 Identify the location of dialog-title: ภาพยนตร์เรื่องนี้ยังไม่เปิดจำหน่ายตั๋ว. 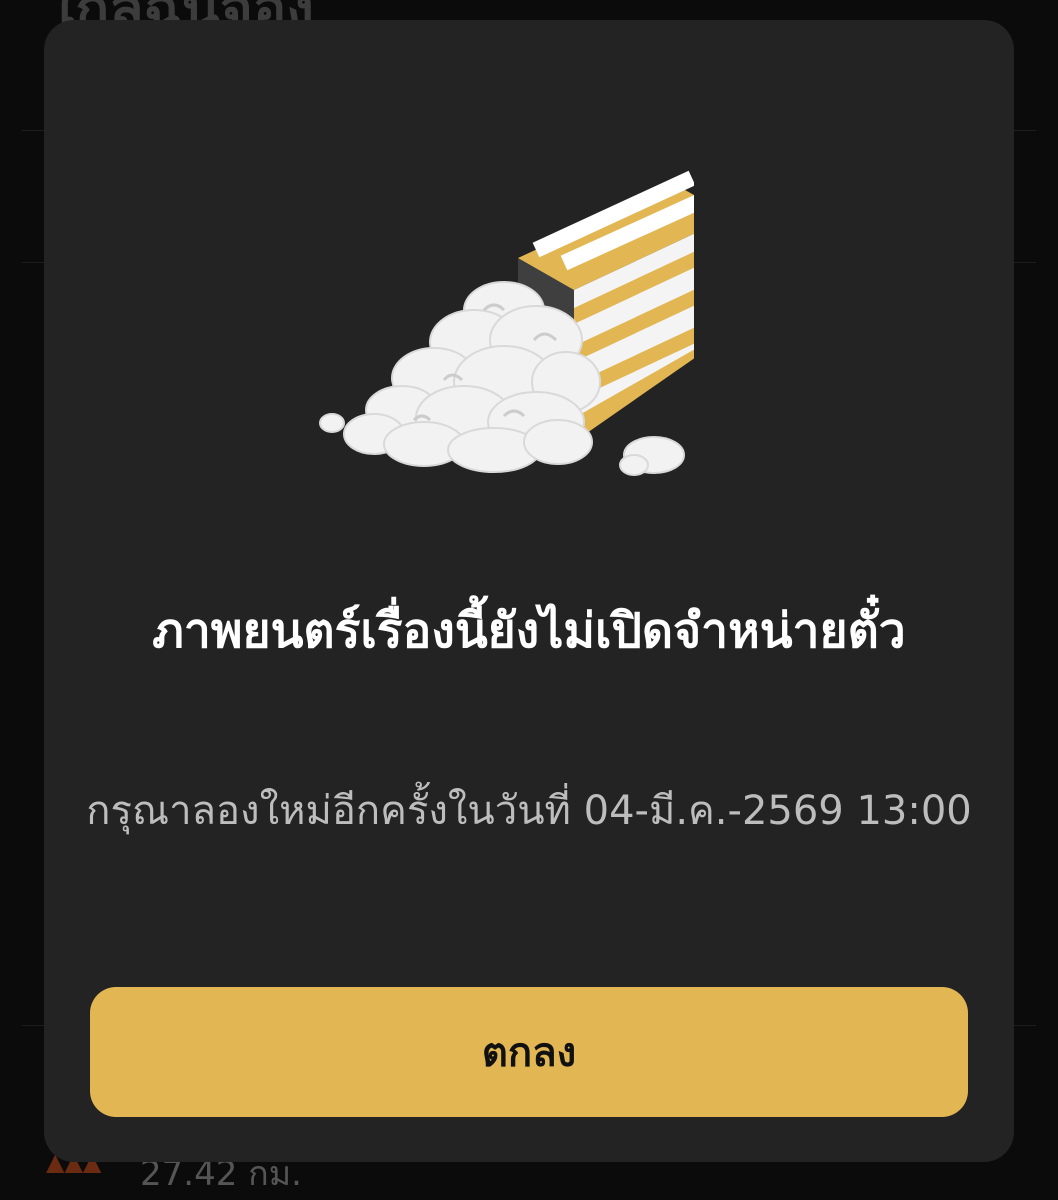
(529, 631).